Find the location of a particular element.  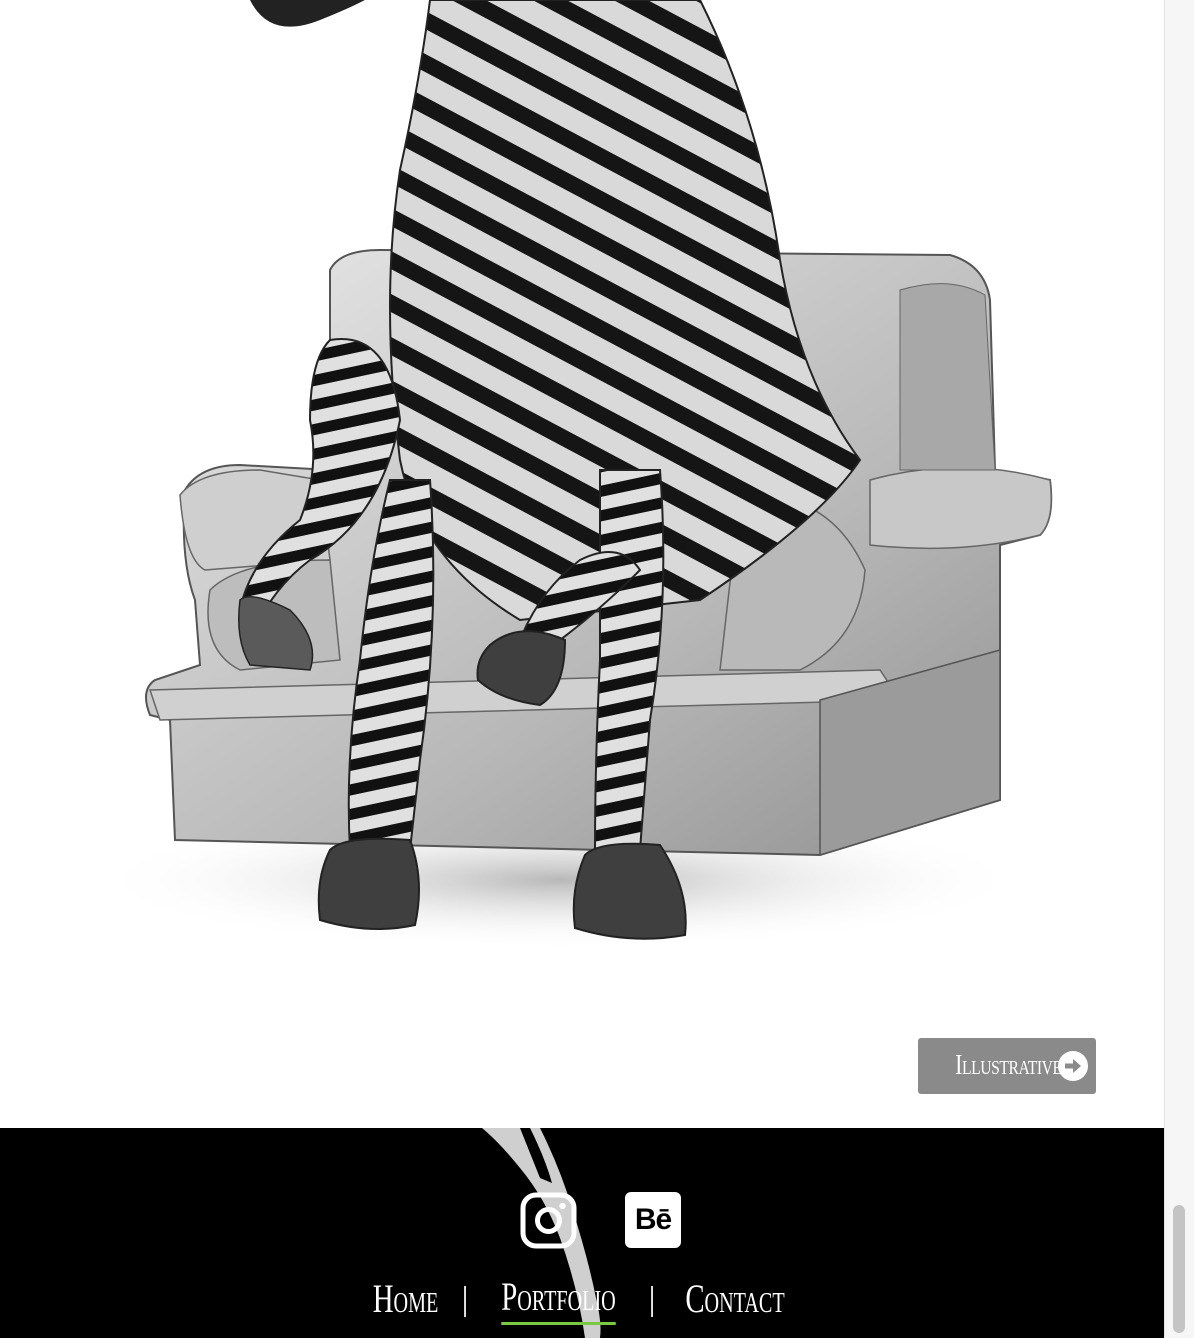

instagram-icon is located at coordinates (548, 1220).